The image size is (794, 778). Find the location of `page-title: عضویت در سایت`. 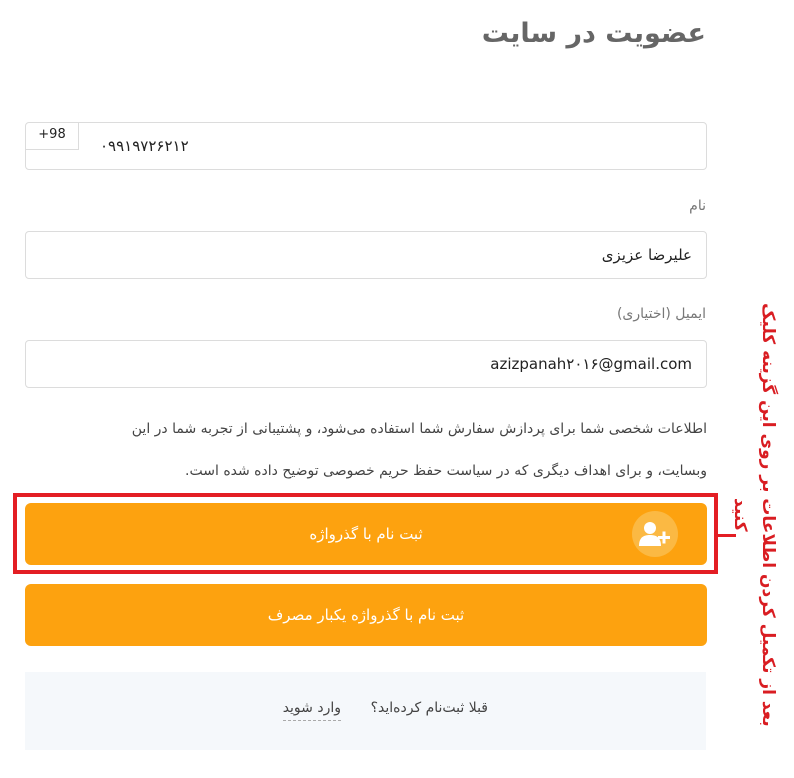

page-title: عضویت در سایت is located at coordinates (593, 33).